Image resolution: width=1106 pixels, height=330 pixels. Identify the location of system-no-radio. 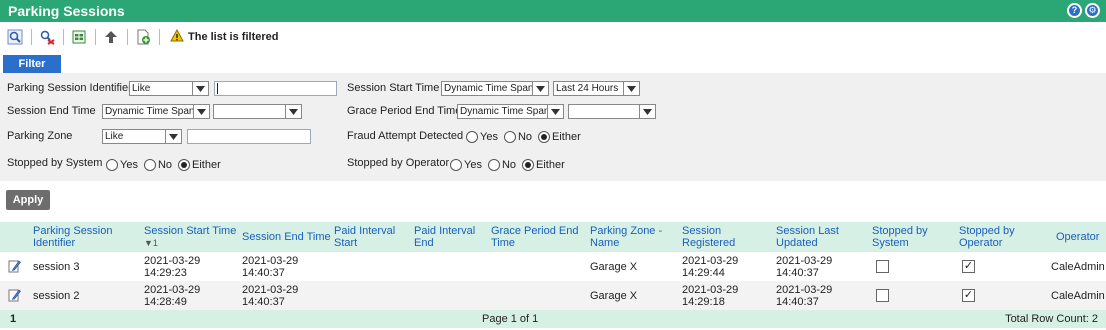
(149, 165).